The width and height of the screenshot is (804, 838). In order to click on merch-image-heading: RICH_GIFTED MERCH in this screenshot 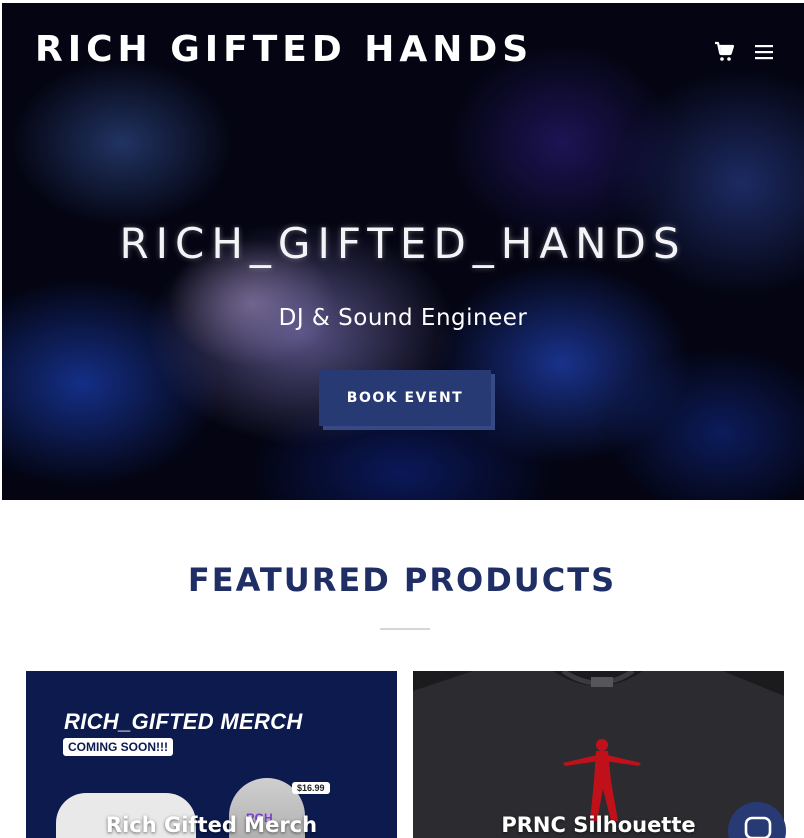, I will do `click(183, 721)`.